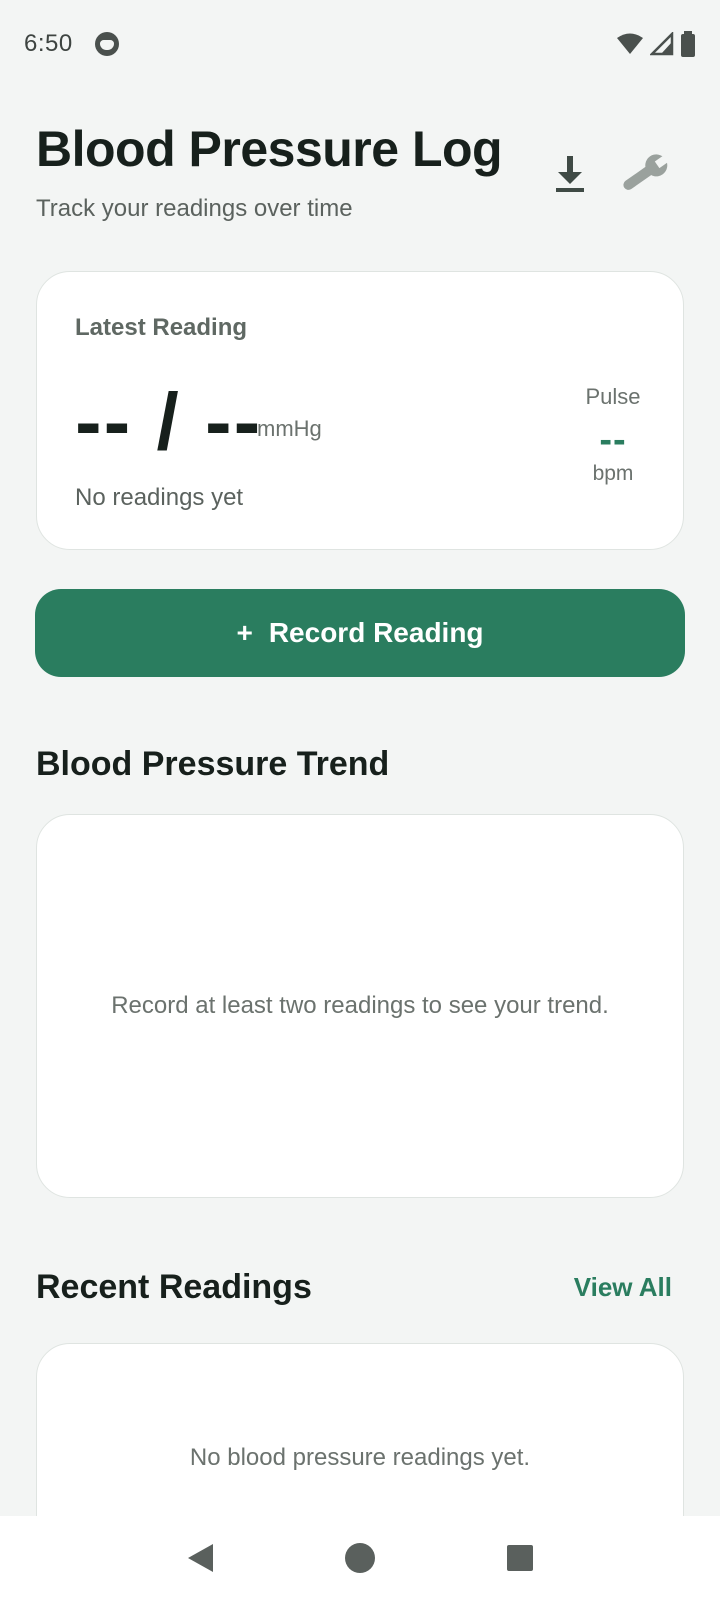 This screenshot has height=1600, width=720. I want to click on wrench-icon, so click(646, 172).